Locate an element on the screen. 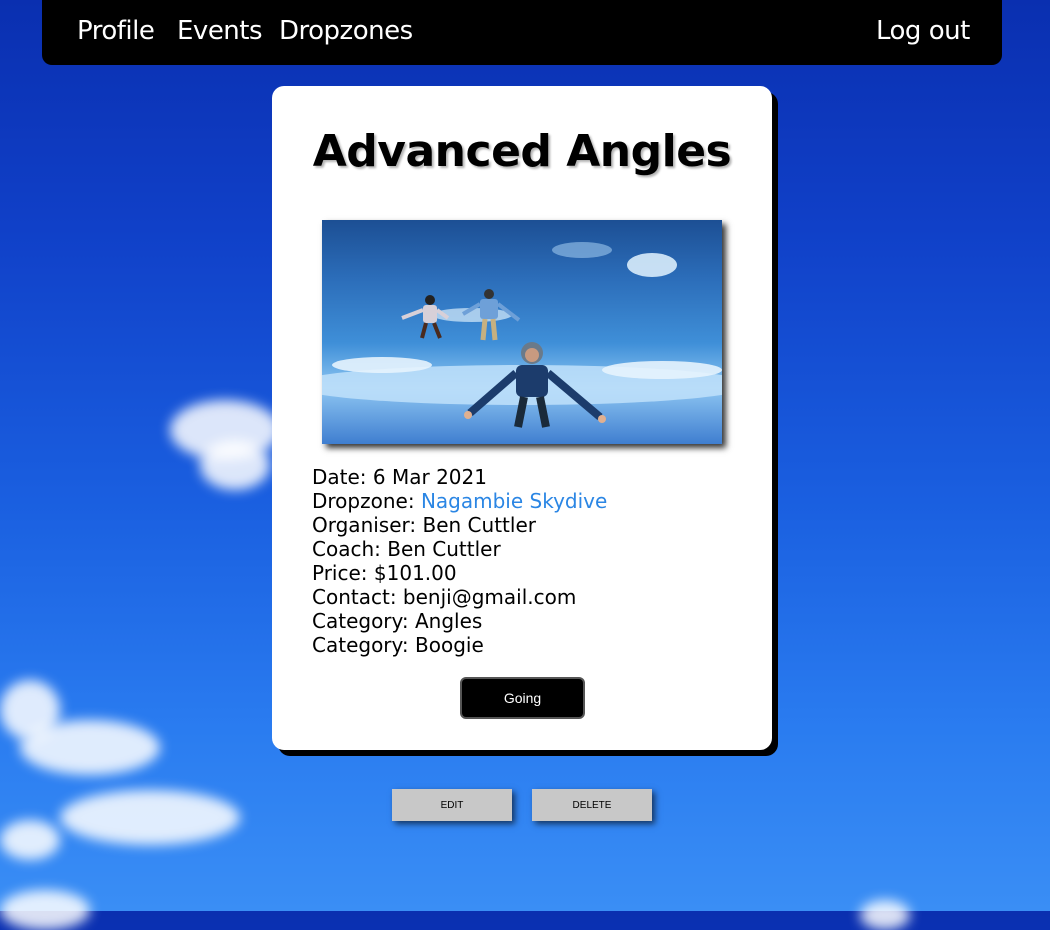  organiser-row: Organiser: Ben Cuttler is located at coordinates (459, 525).